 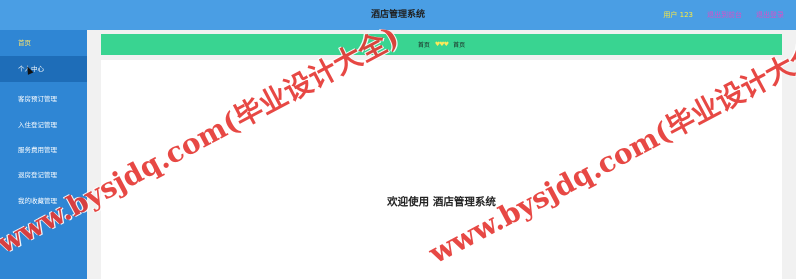 What do you see at coordinates (43, 43) in the screenshot?
I see `sidebar-item-home: 首页` at bounding box center [43, 43].